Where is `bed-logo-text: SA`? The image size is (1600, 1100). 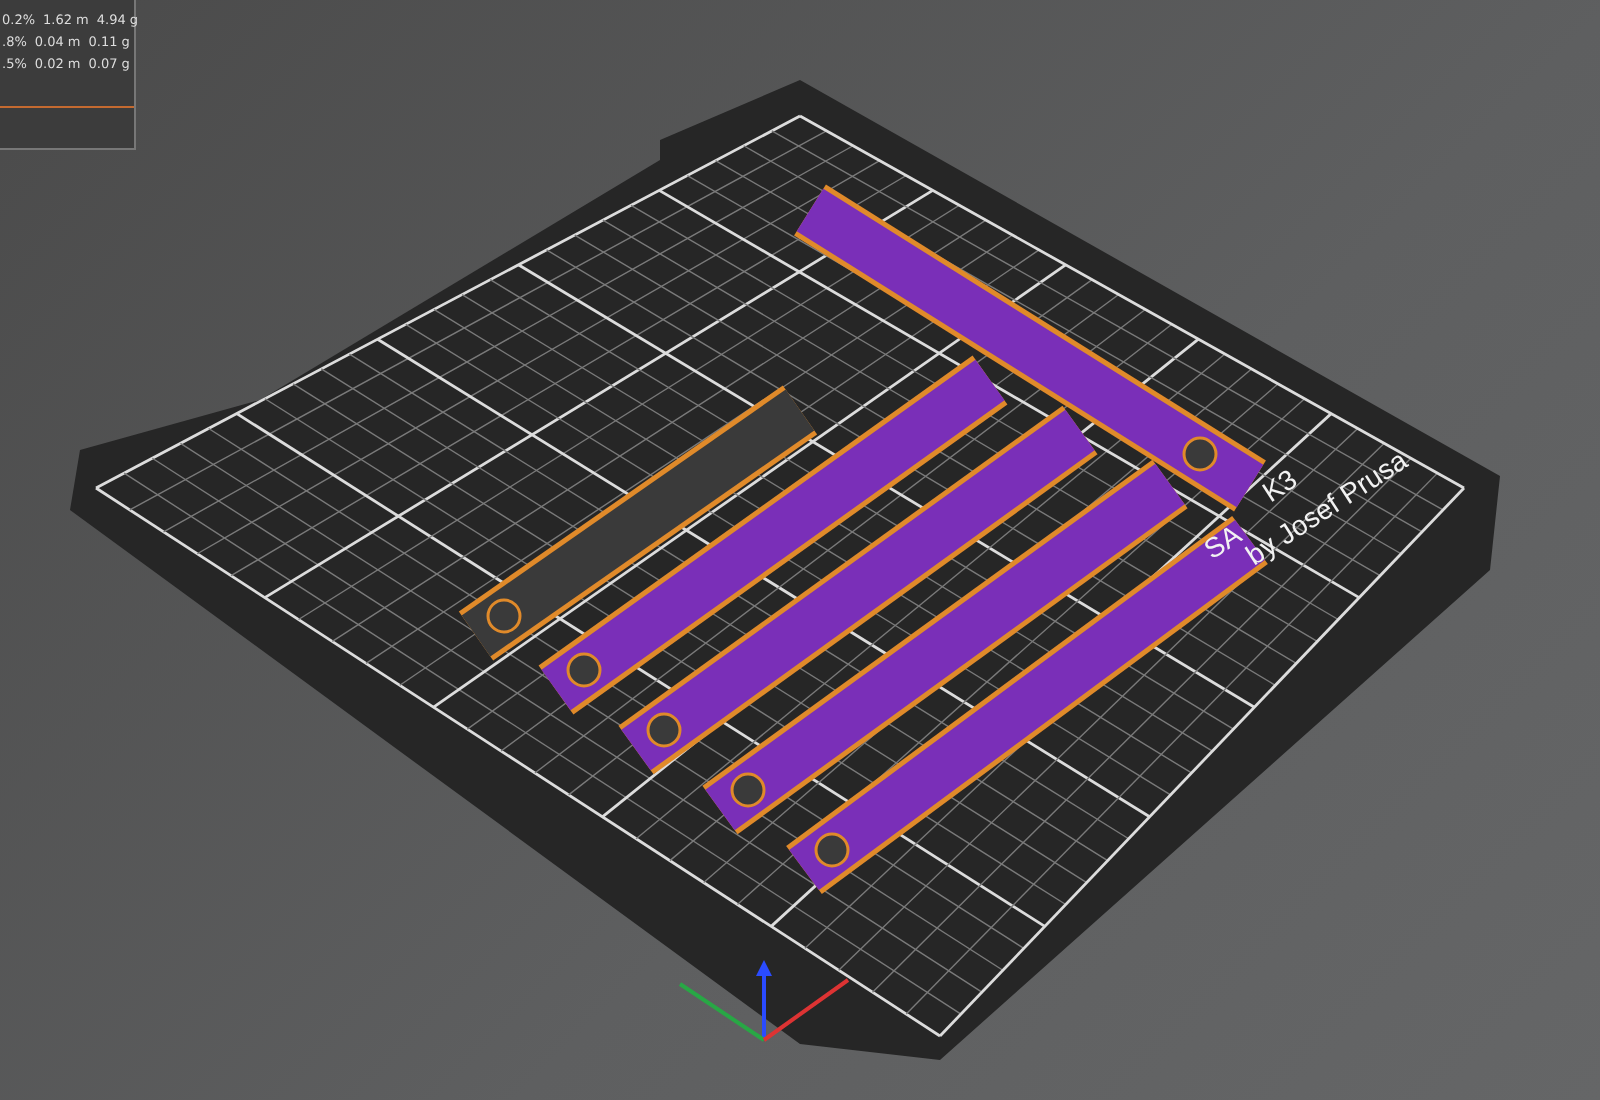 bed-logo-text: SA is located at coordinates (1222, 541).